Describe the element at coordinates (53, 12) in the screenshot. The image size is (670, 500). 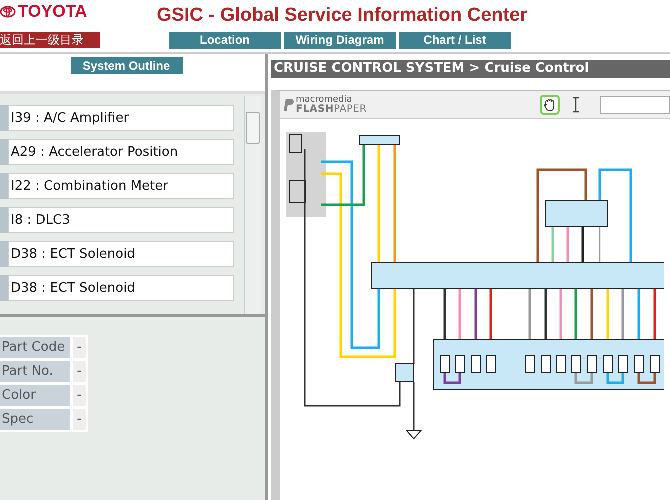
I see `brand-name: TOYOTA` at that location.